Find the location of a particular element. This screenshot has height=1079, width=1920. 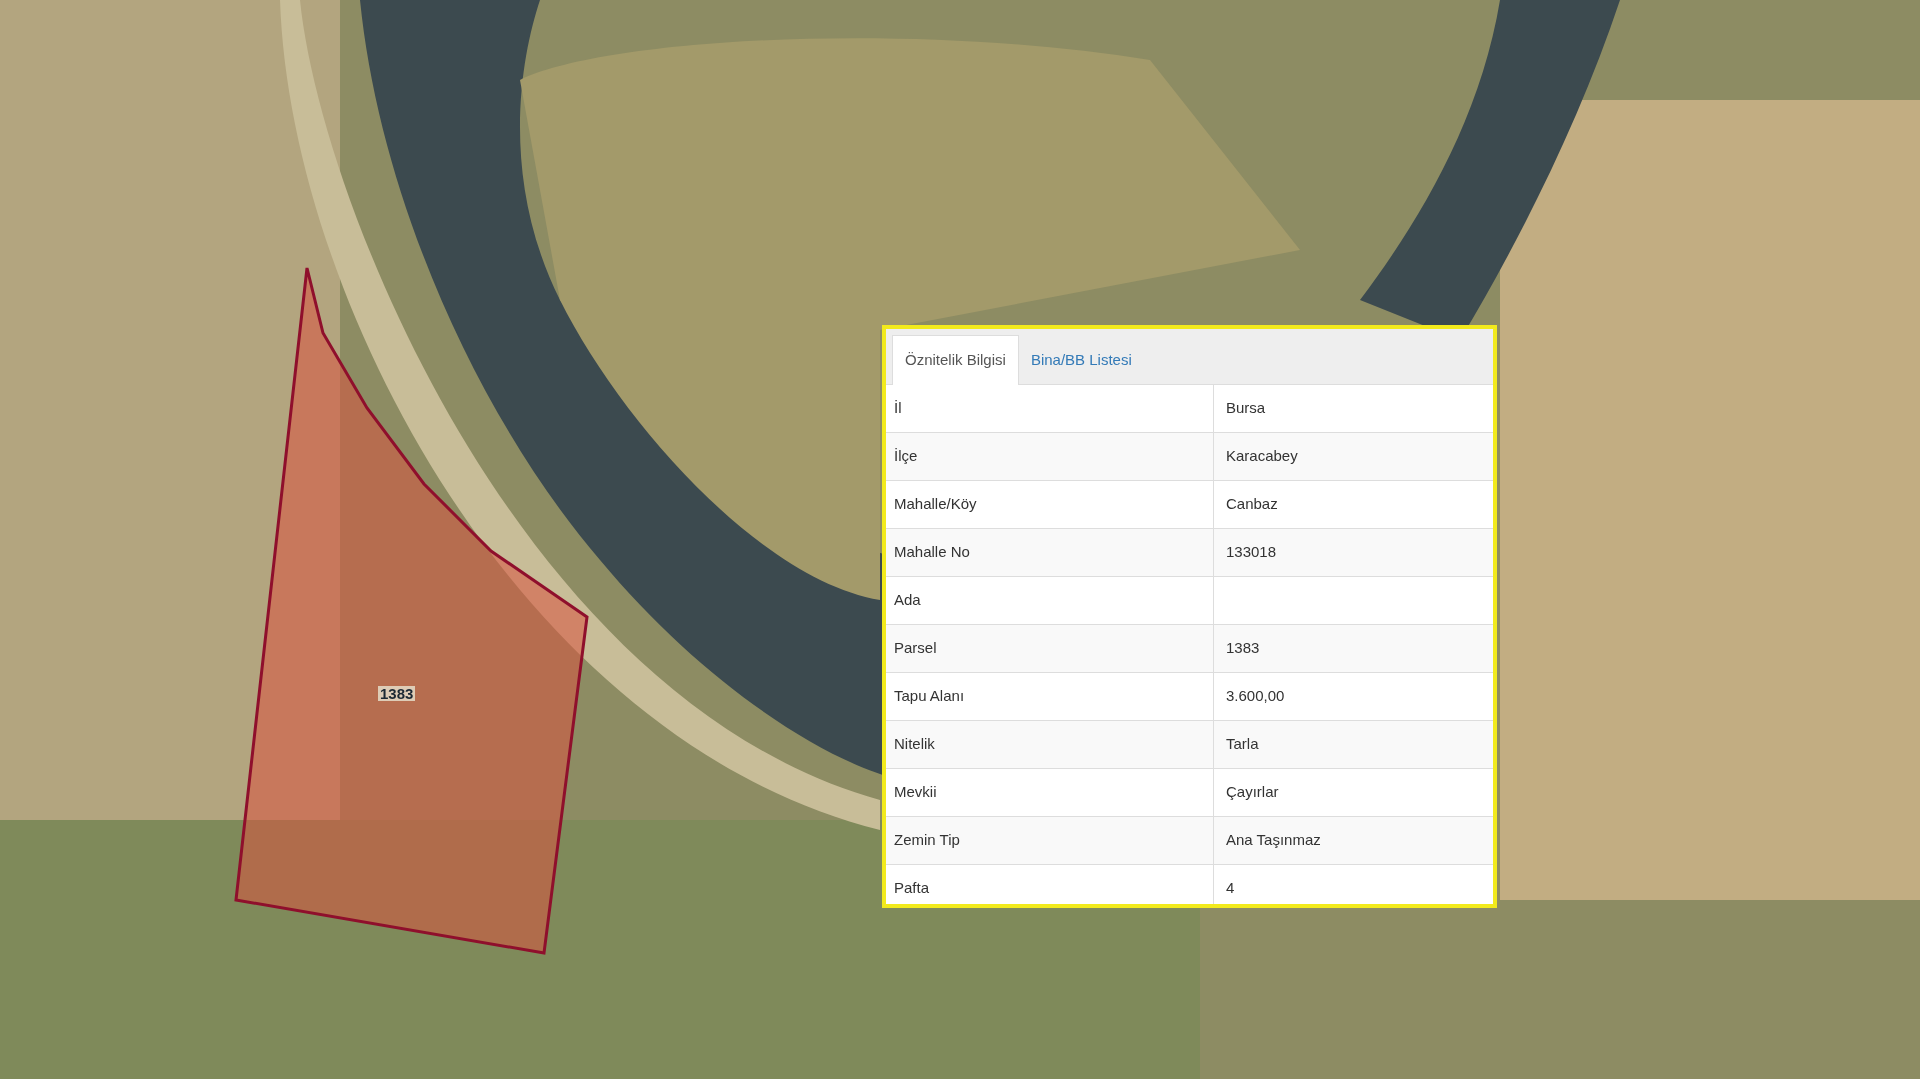

attribute-label: Parsel is located at coordinates (915, 648).